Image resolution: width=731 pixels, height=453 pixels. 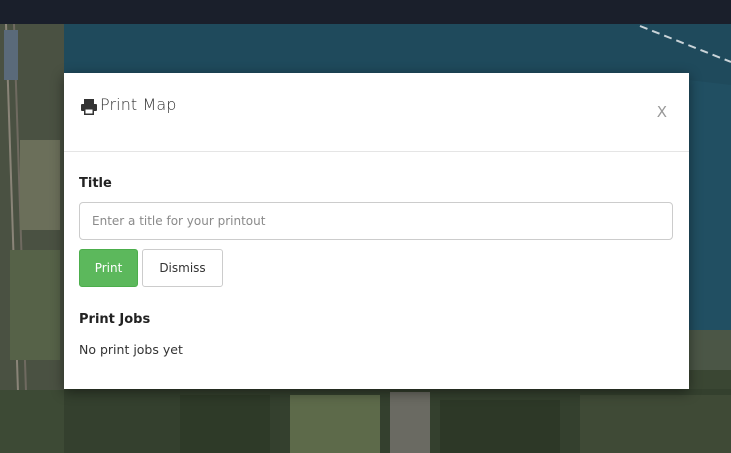 What do you see at coordinates (138, 104) in the screenshot?
I see `dialog-title: Print Map` at bounding box center [138, 104].